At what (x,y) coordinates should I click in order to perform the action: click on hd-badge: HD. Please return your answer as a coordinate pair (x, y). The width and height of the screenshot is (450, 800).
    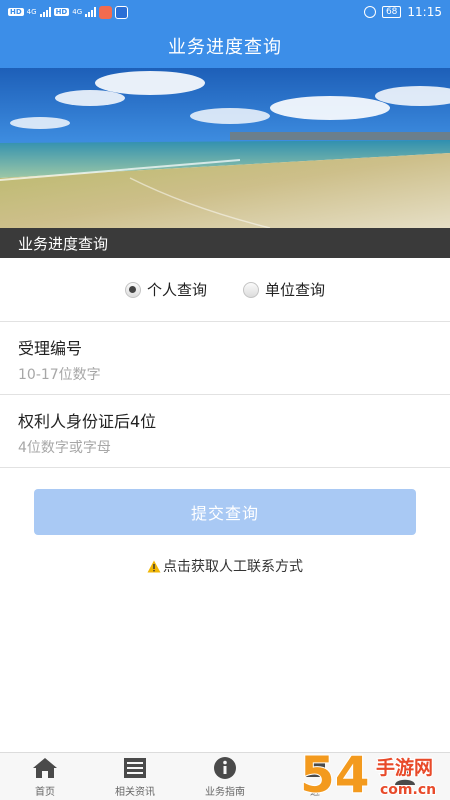
    Looking at the image, I should click on (16, 12).